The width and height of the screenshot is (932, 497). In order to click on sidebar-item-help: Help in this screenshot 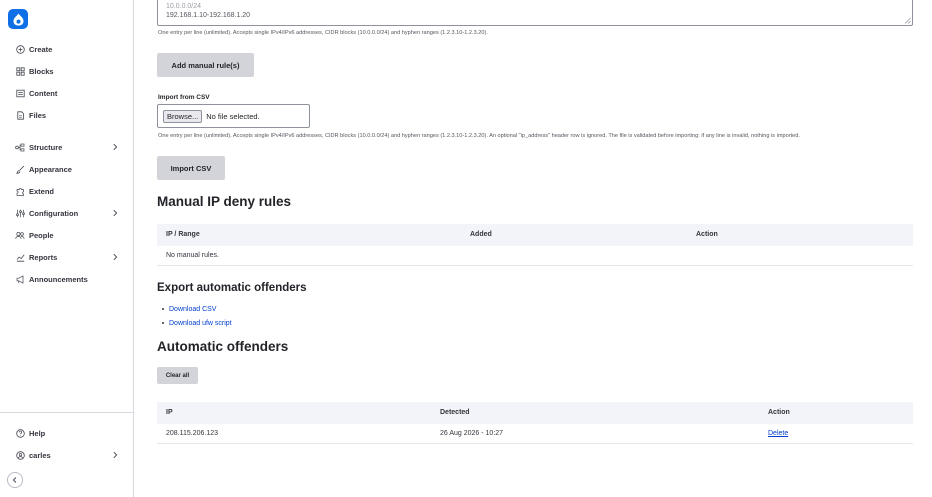, I will do `click(66, 433)`.